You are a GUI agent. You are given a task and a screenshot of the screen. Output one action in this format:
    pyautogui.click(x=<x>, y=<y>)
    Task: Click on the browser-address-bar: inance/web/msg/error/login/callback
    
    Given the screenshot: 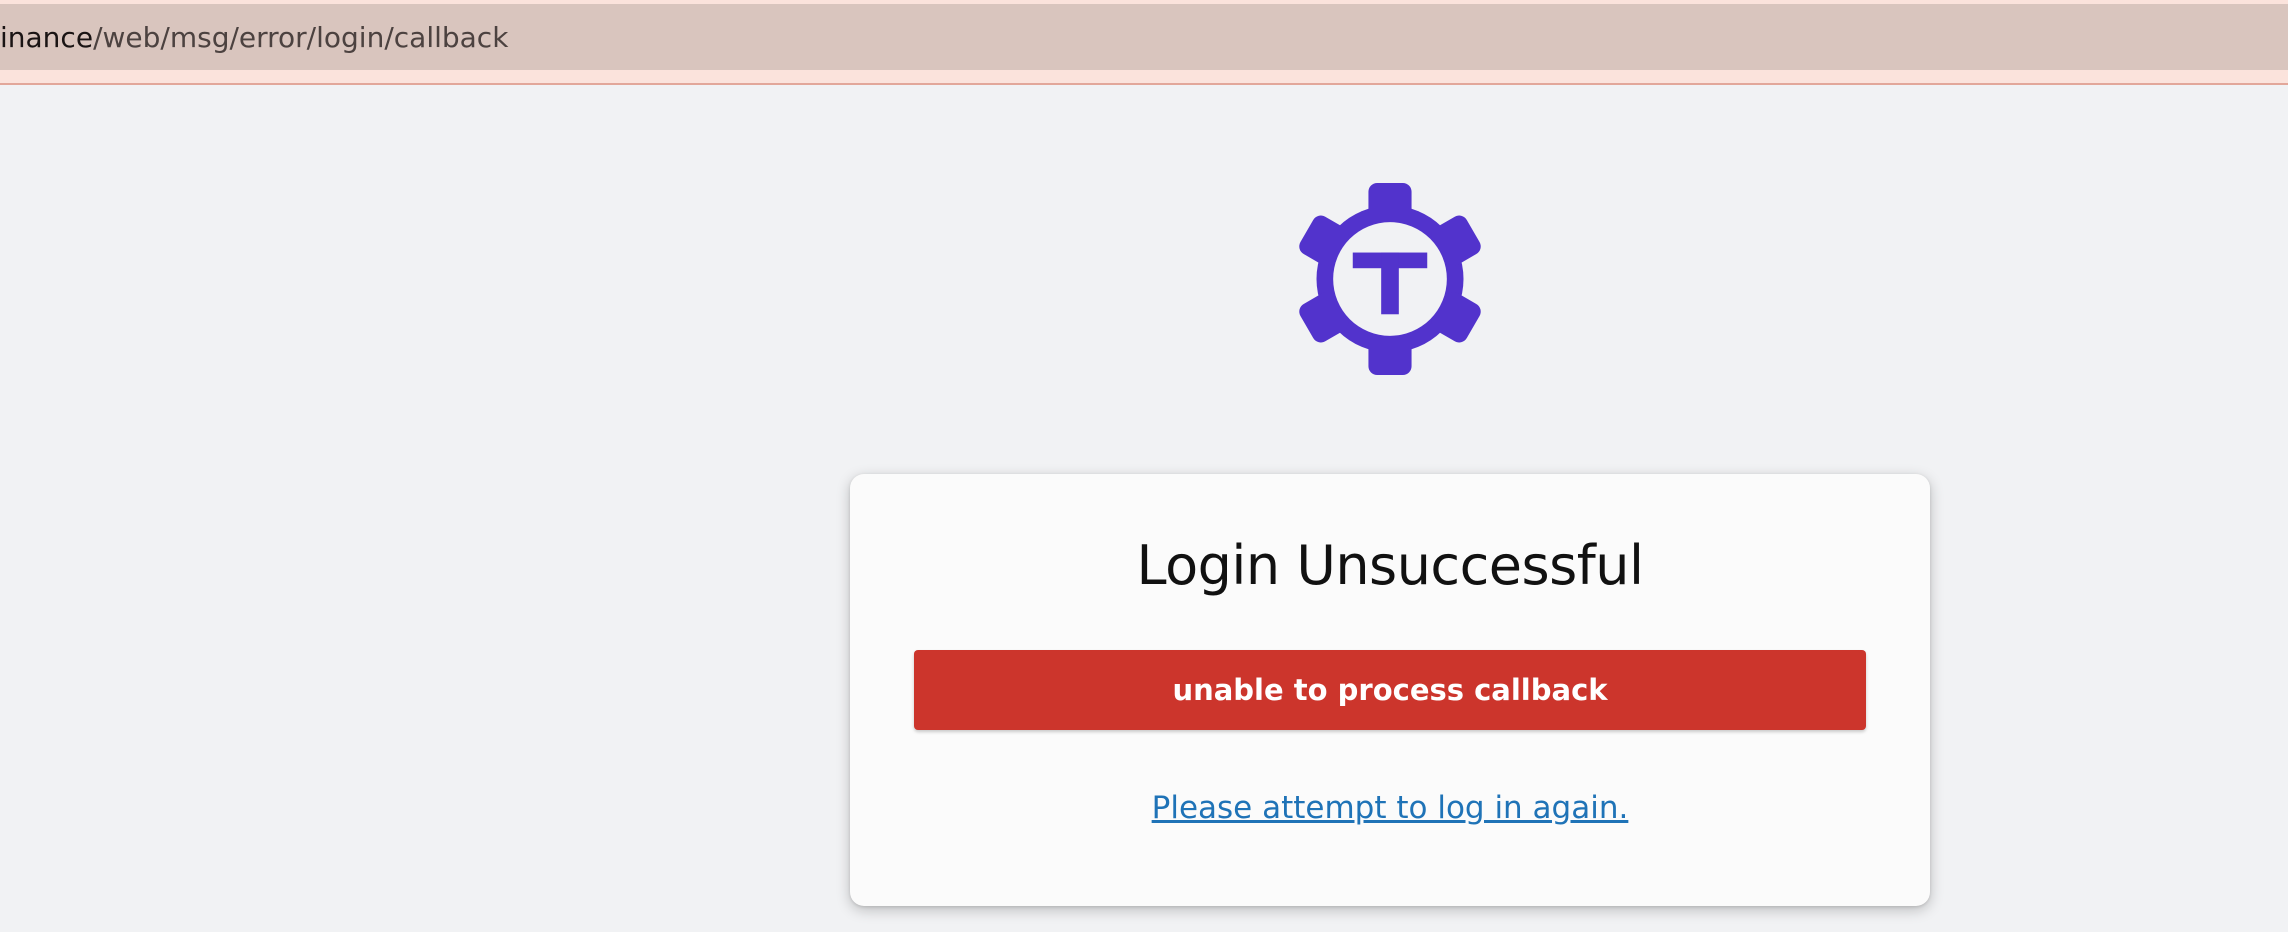 What is the action you would take?
    pyautogui.click(x=1144, y=42)
    